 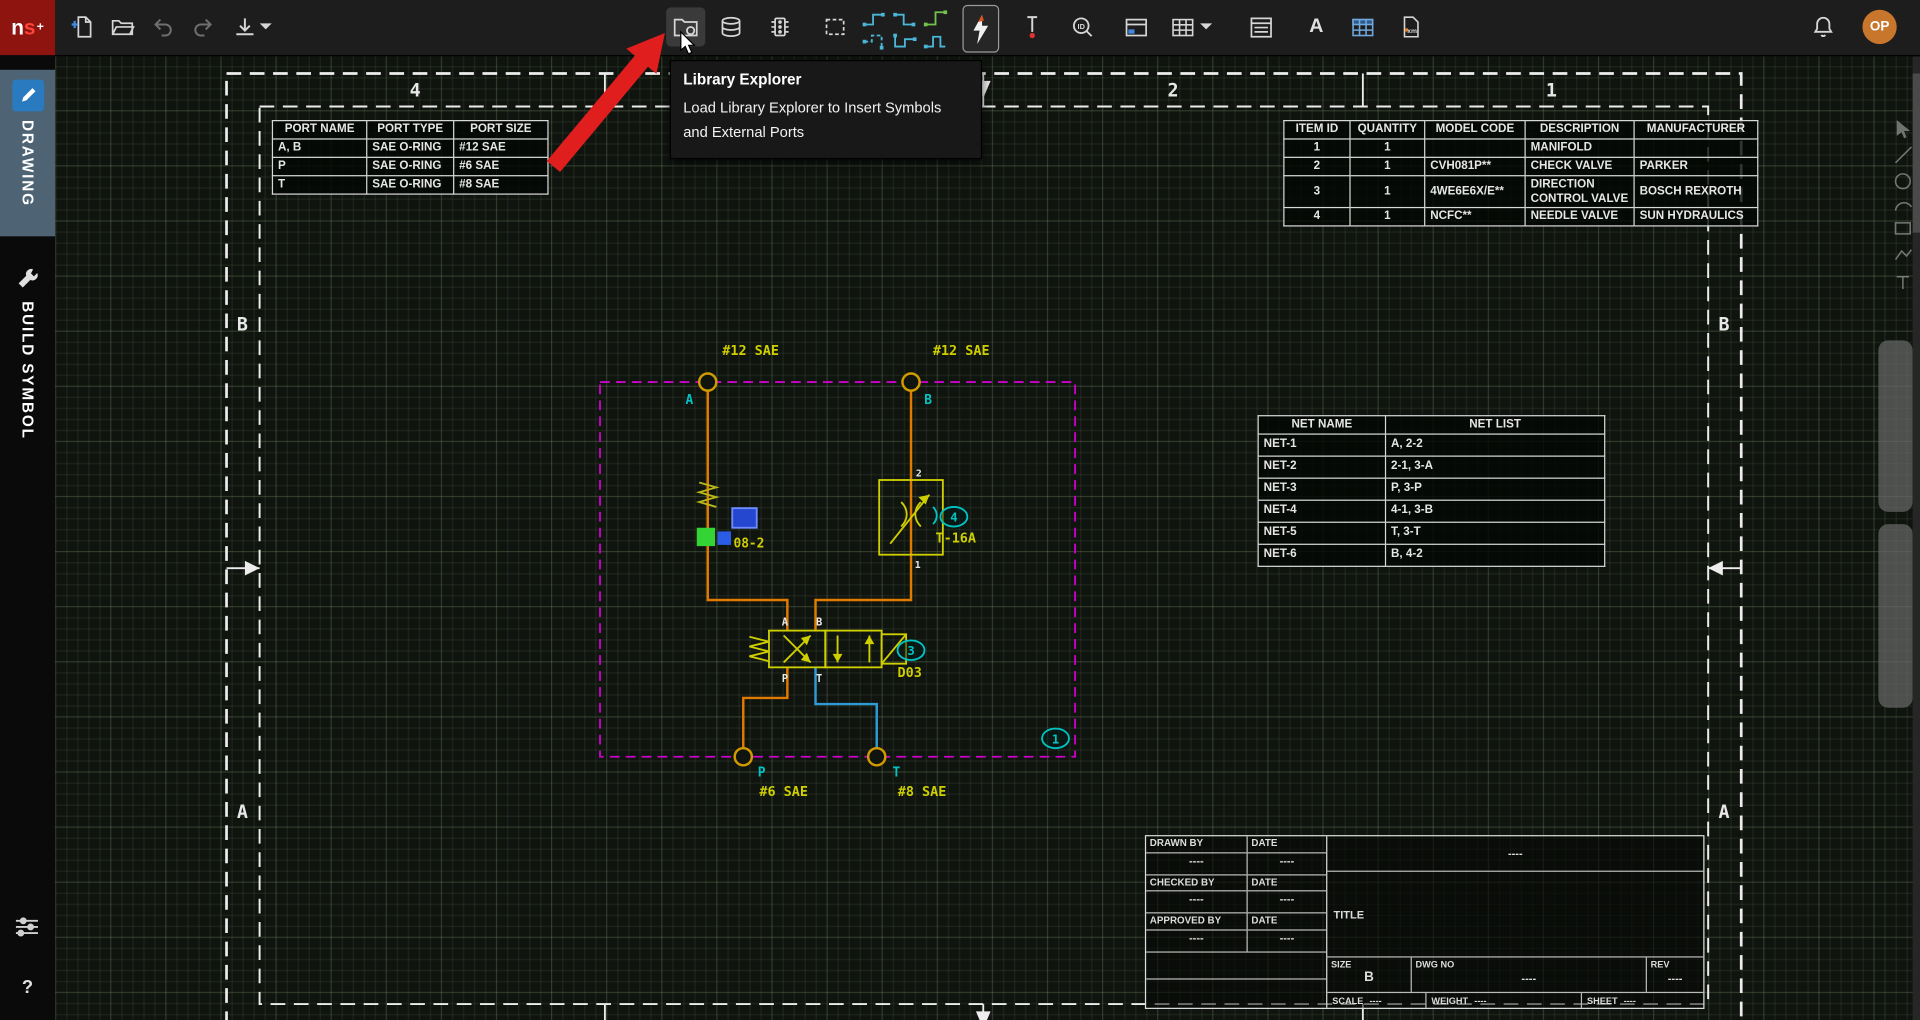 I want to click on table-row: T SAE O-RING #8 SAE, so click(x=410, y=184).